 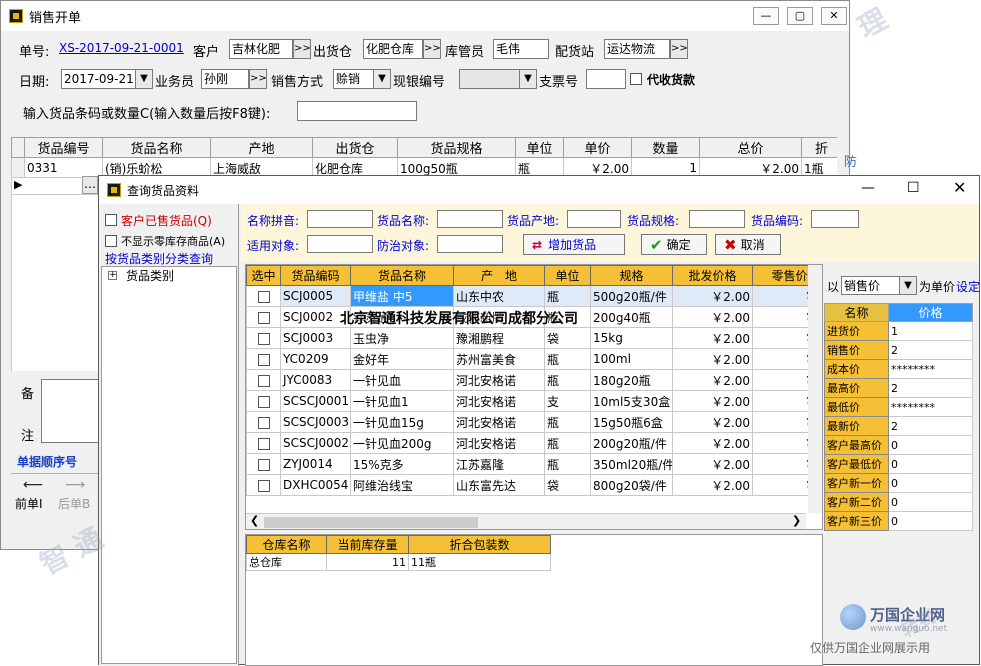 What do you see at coordinates (898, 331) in the screenshot?
I see `table-row: 进货价 1` at bounding box center [898, 331].